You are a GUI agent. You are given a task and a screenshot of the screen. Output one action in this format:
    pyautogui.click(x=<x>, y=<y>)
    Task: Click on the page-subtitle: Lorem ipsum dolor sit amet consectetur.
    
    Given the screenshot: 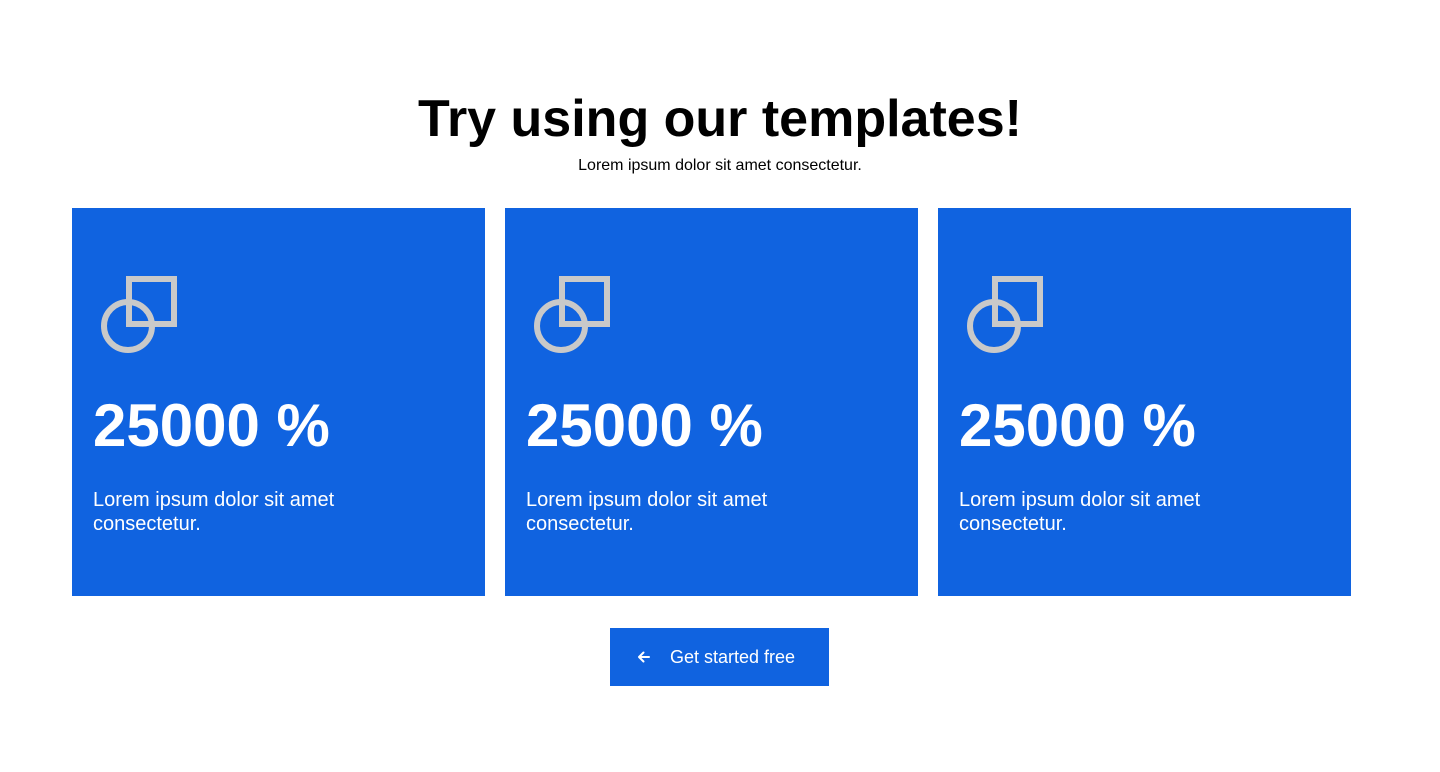 What is the action you would take?
    pyautogui.click(x=720, y=165)
    